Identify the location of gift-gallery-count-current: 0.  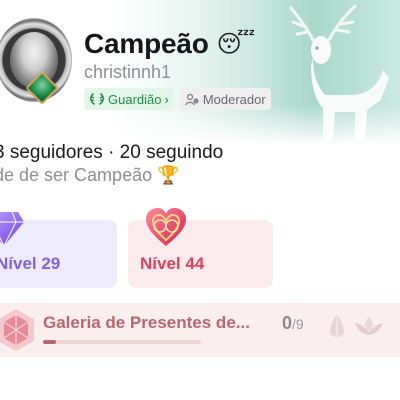
(287, 323).